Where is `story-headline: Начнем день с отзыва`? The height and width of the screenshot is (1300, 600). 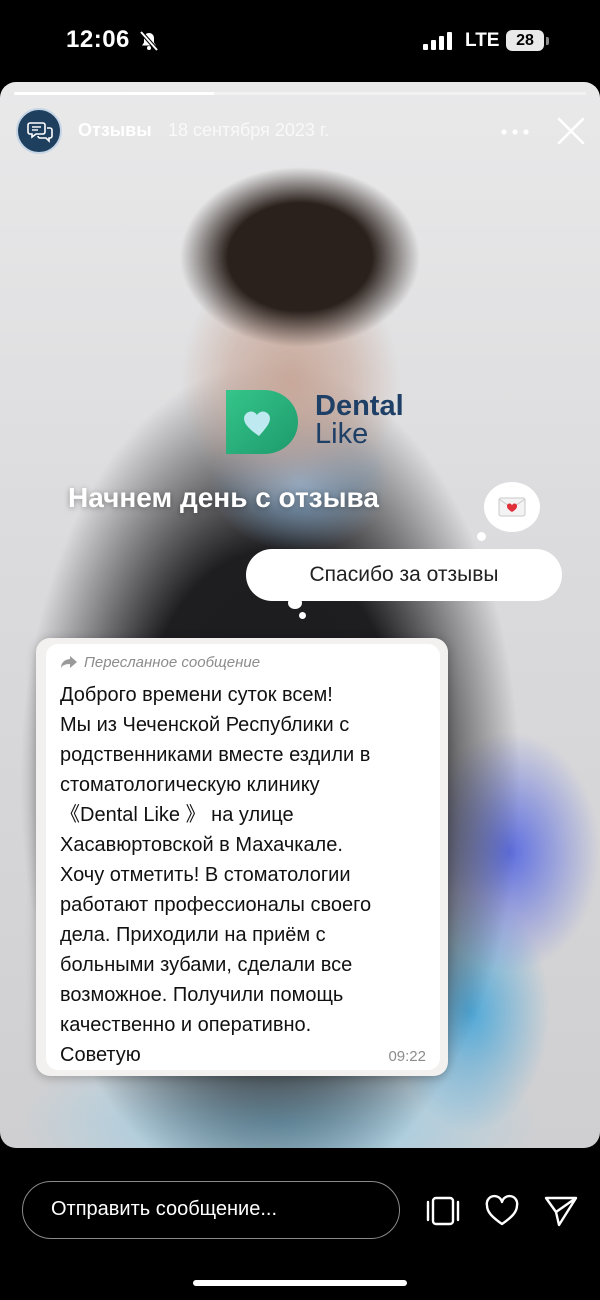
story-headline: Начнем день с отзыва is located at coordinates (223, 497).